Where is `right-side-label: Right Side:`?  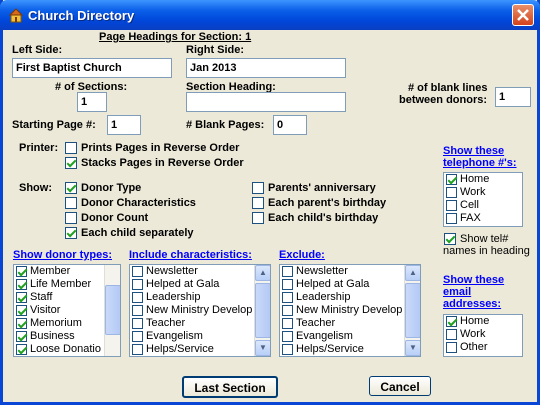 right-side-label: Right Side: is located at coordinates (215, 50).